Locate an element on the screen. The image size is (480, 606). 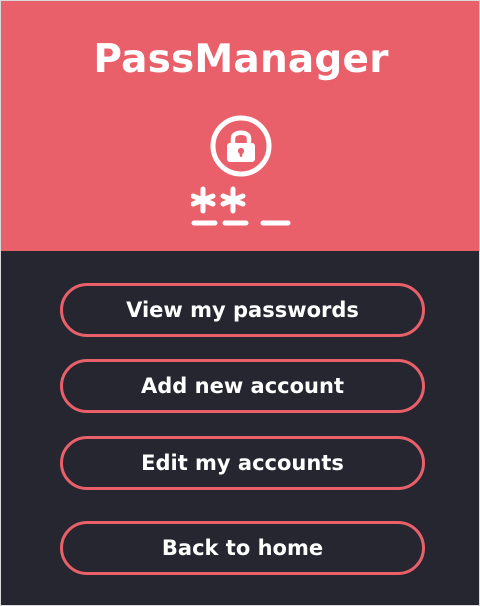
add-account-button: Add new account is located at coordinates (242, 386).